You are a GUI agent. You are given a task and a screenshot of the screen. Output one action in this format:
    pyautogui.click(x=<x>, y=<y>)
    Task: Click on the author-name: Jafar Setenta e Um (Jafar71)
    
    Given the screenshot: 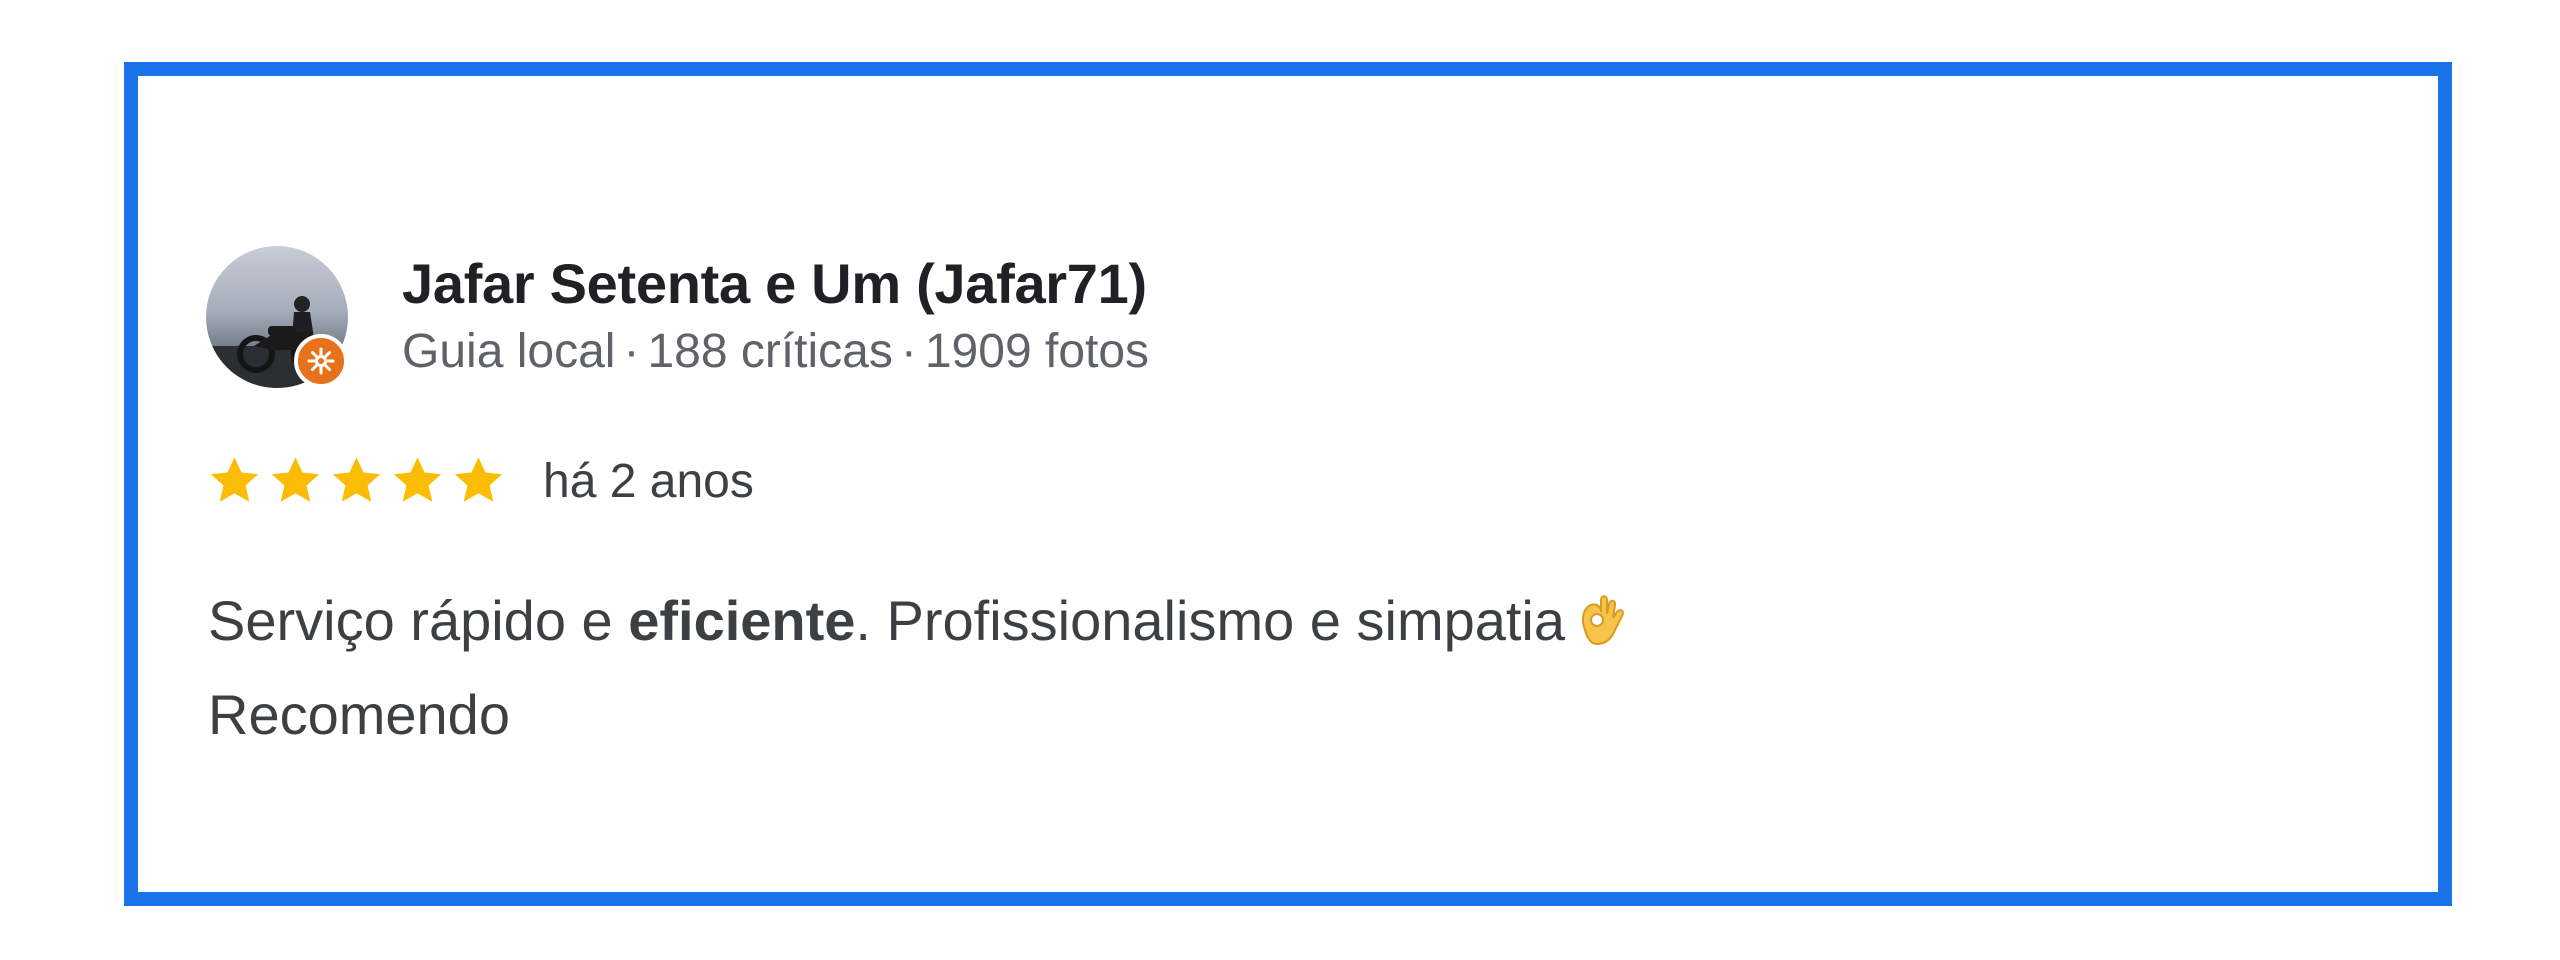 What is the action you would take?
    pyautogui.click(x=775, y=284)
    